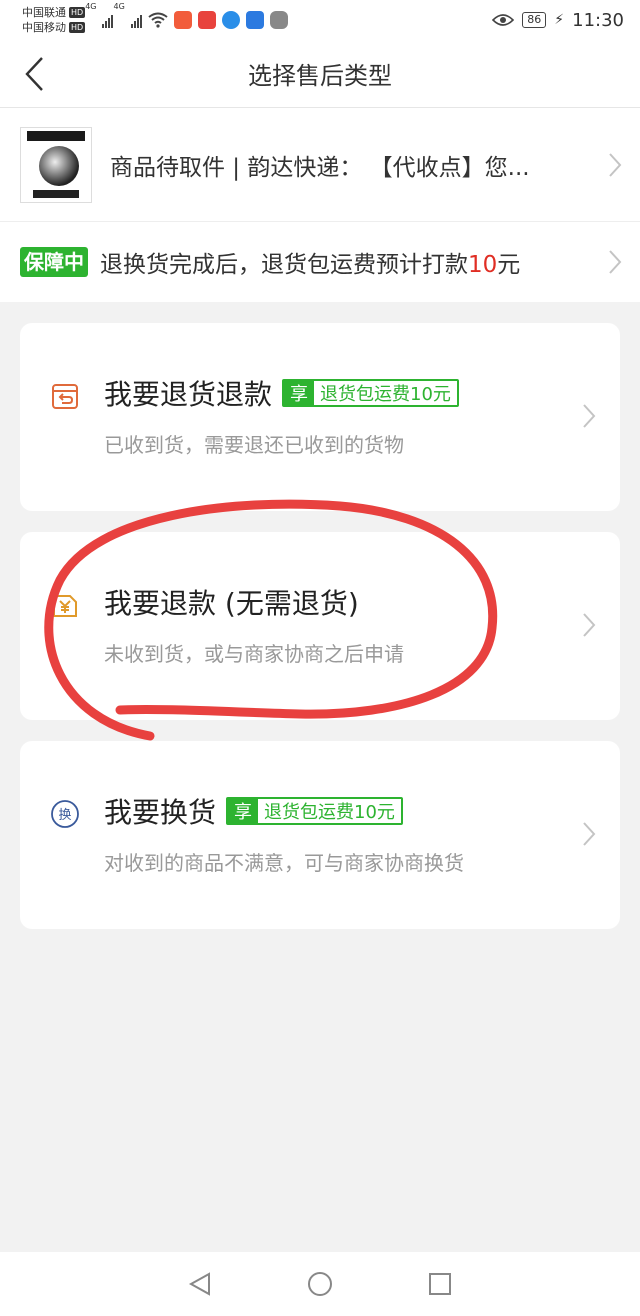  What do you see at coordinates (503, 20) in the screenshot?
I see `eye-comfort-icon` at bounding box center [503, 20].